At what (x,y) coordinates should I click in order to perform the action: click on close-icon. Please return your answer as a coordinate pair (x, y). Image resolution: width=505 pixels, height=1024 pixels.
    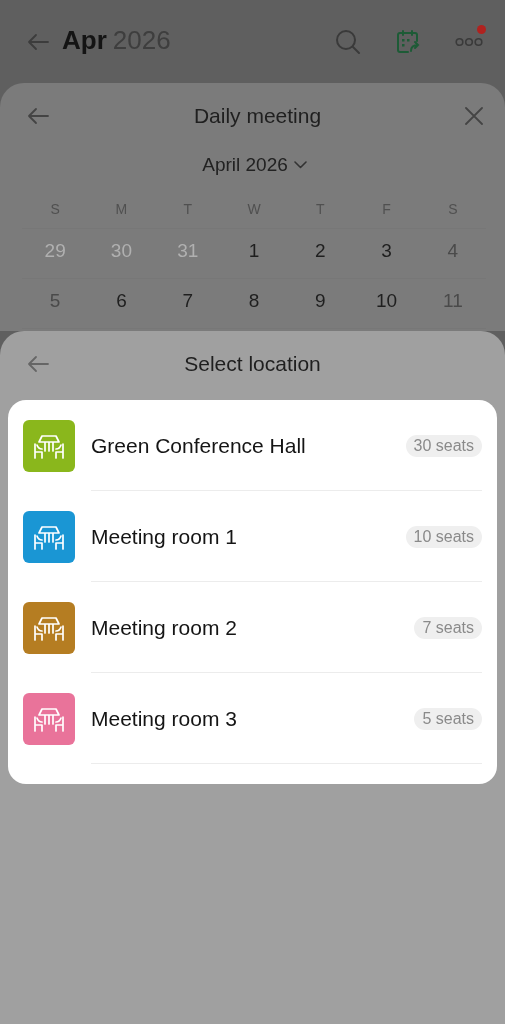
    Looking at the image, I should click on (474, 116).